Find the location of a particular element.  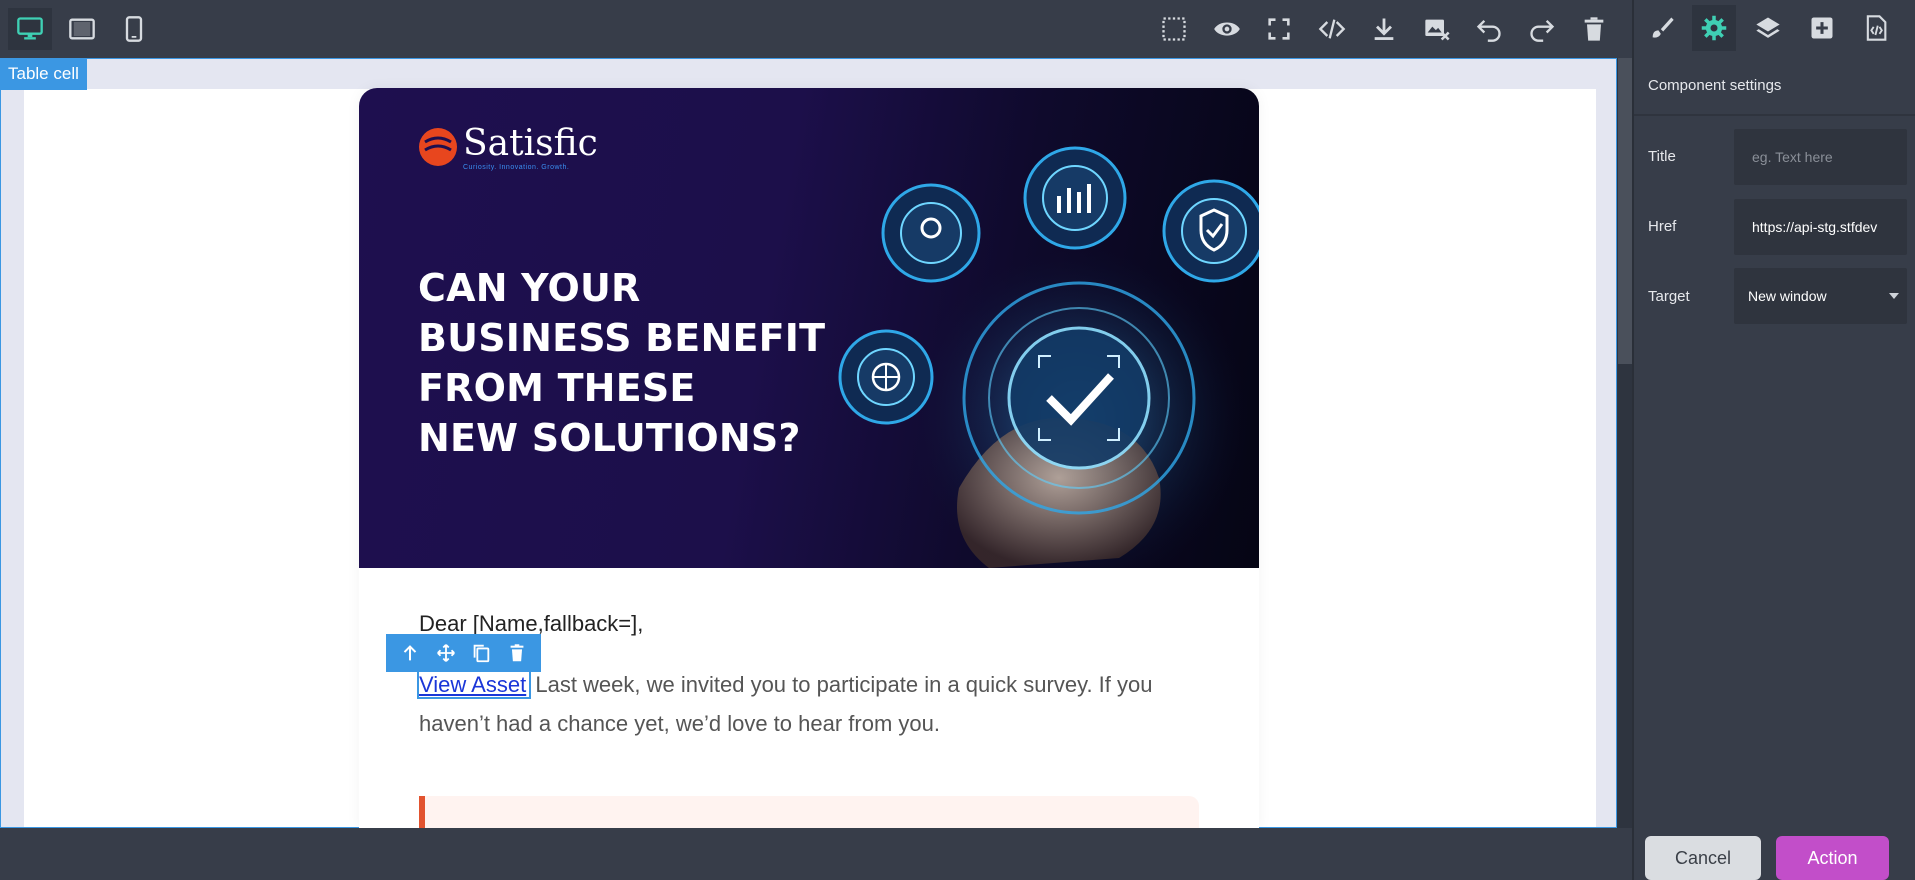

layers-icon is located at coordinates (1768, 27).